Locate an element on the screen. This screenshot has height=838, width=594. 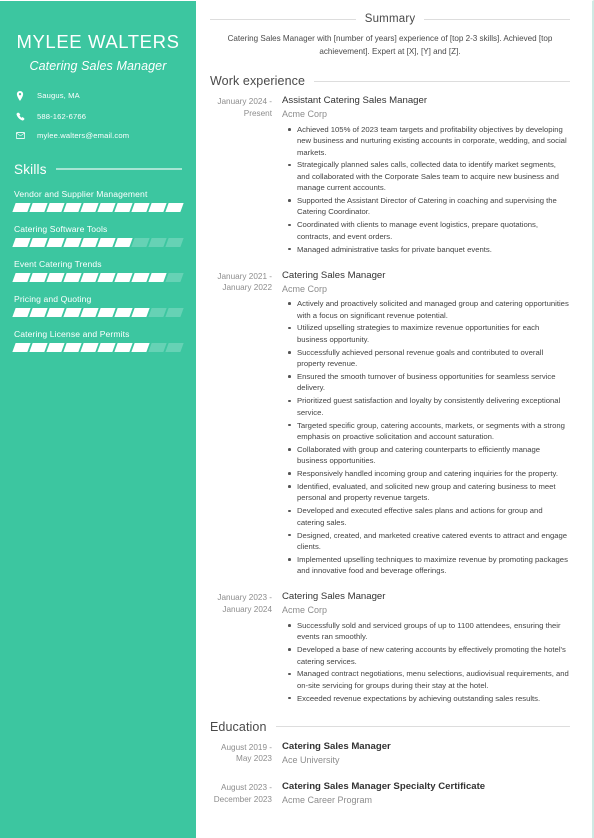
contact-item: mylee.walters@email.com is located at coordinates (99, 136).